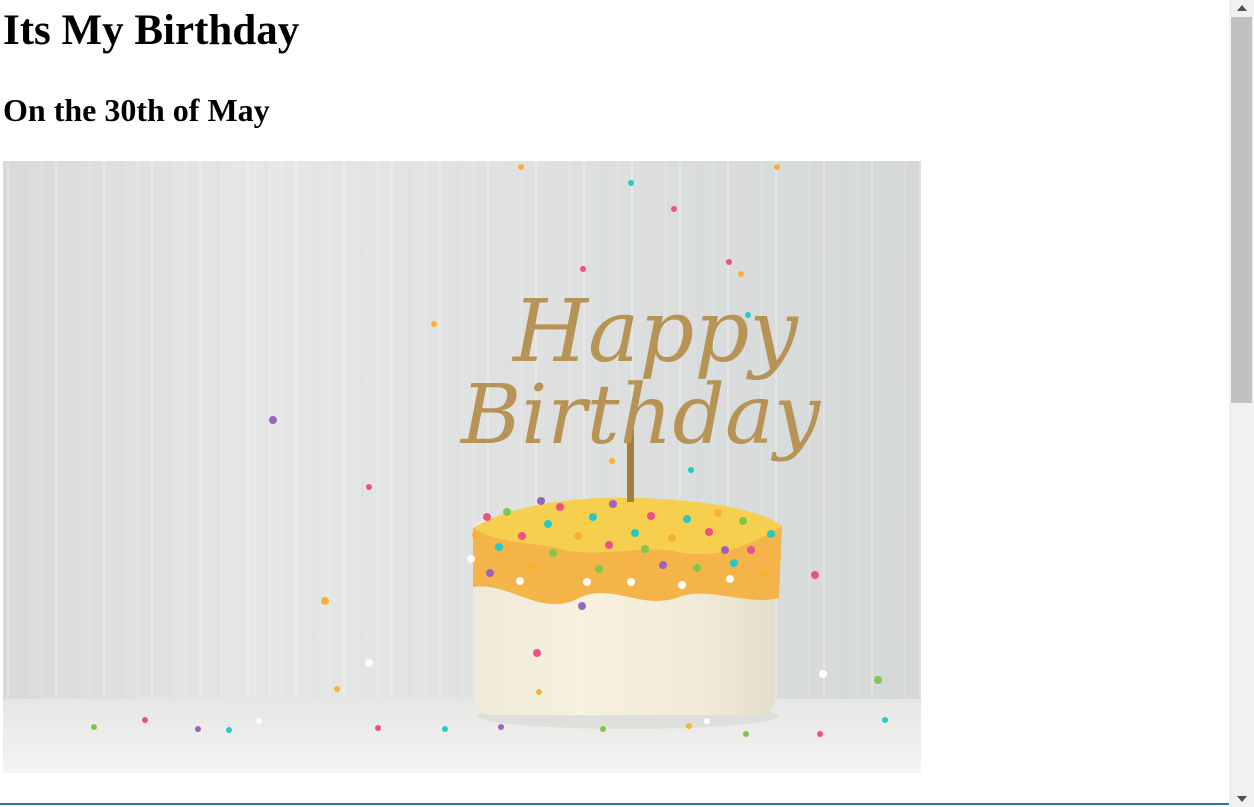 Image resolution: width=1254 pixels, height=807 pixels. Describe the element at coordinates (627, 613) in the screenshot. I see `cake-body` at that location.